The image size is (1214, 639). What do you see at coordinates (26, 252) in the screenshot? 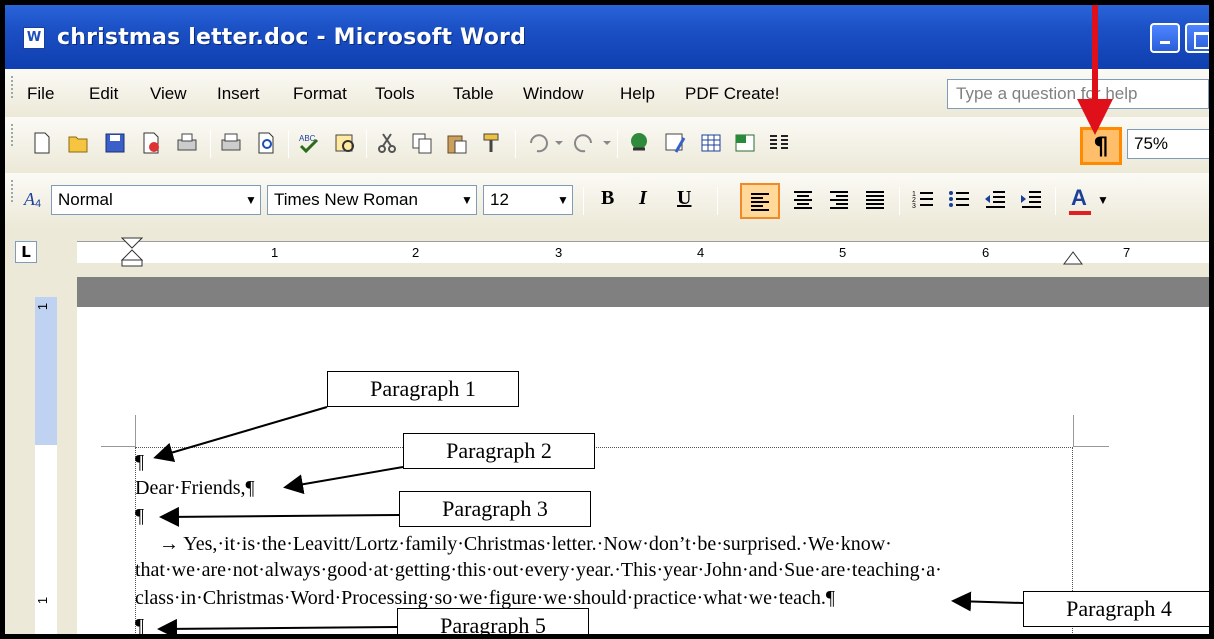
I see `tab-selector: L` at bounding box center [26, 252].